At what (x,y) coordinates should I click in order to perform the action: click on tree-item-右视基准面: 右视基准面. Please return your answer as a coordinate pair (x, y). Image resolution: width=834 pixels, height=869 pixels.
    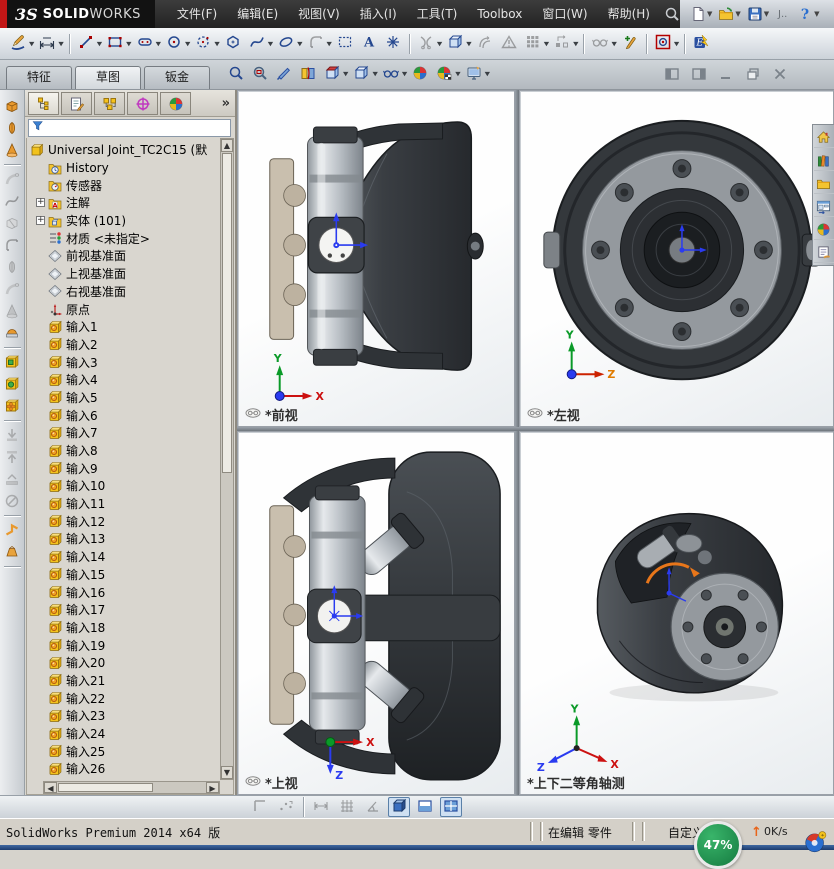
    Looking at the image, I should click on (123, 292).